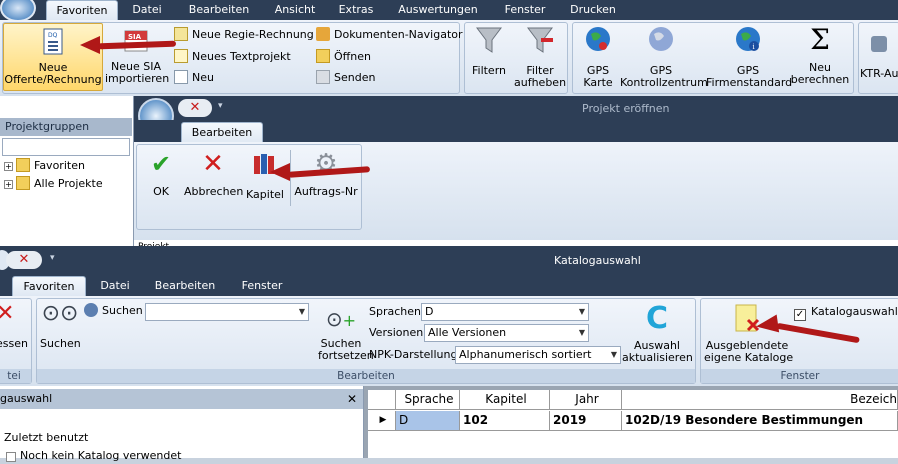 The width and height of the screenshot is (898, 464). Describe the element at coordinates (879, 57) in the screenshot. I see `ktr-button: KTR-Au` at that location.